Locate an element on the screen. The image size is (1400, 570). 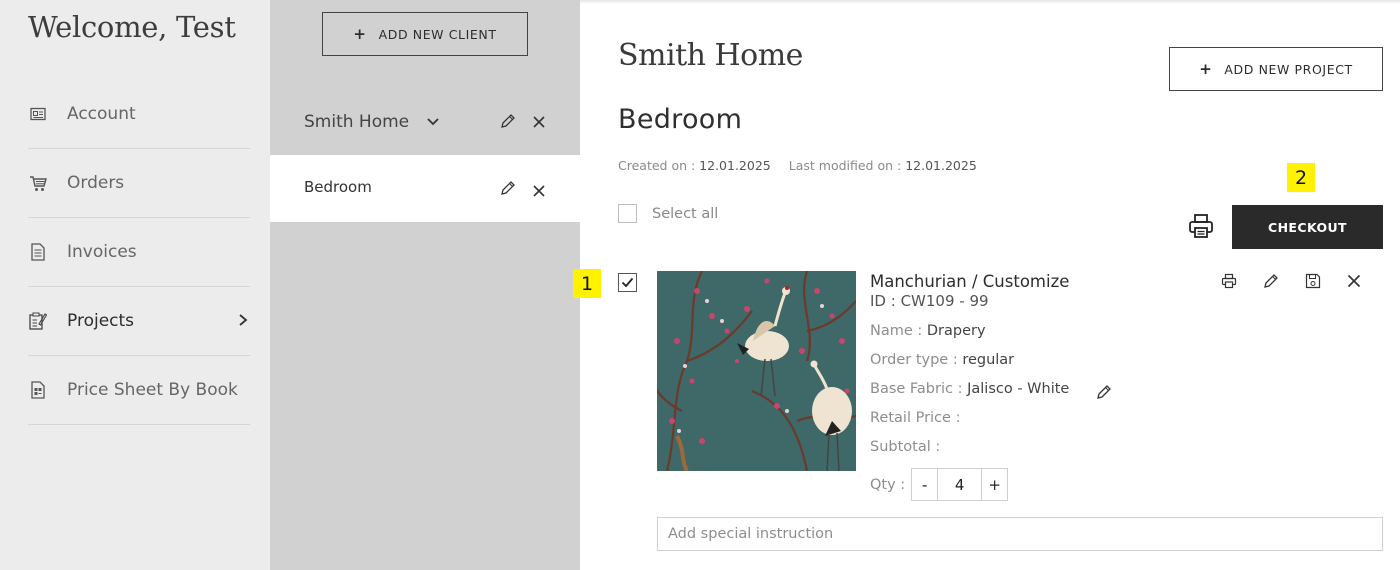
qty-decrement-button: - is located at coordinates (924, 484).